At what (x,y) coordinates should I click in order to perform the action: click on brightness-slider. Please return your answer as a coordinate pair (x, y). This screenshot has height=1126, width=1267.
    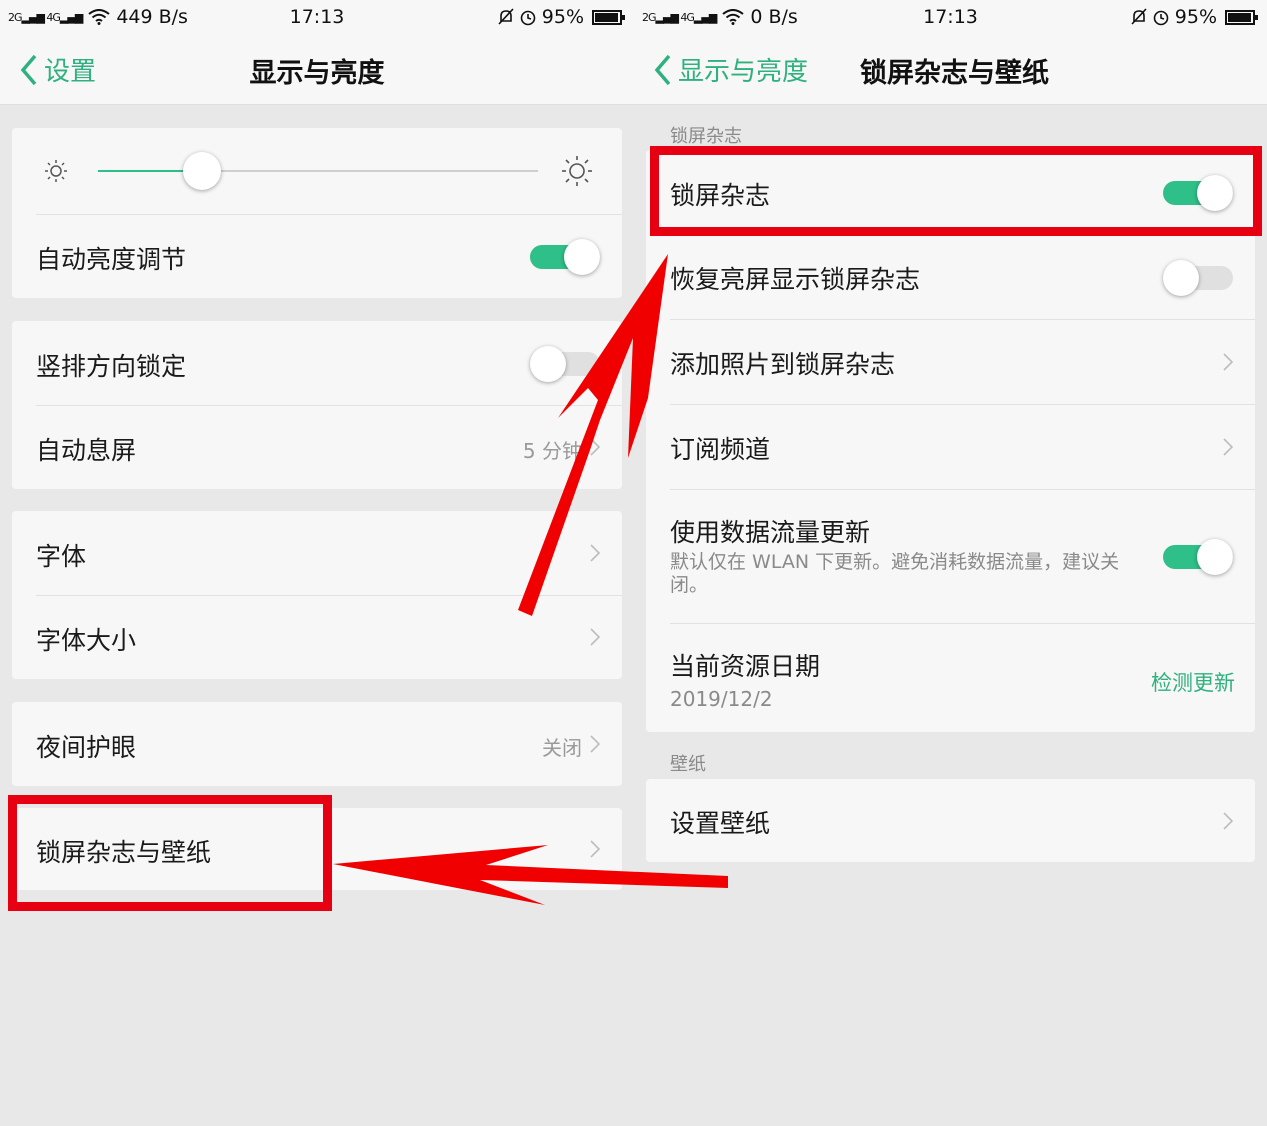
    Looking at the image, I should click on (318, 171).